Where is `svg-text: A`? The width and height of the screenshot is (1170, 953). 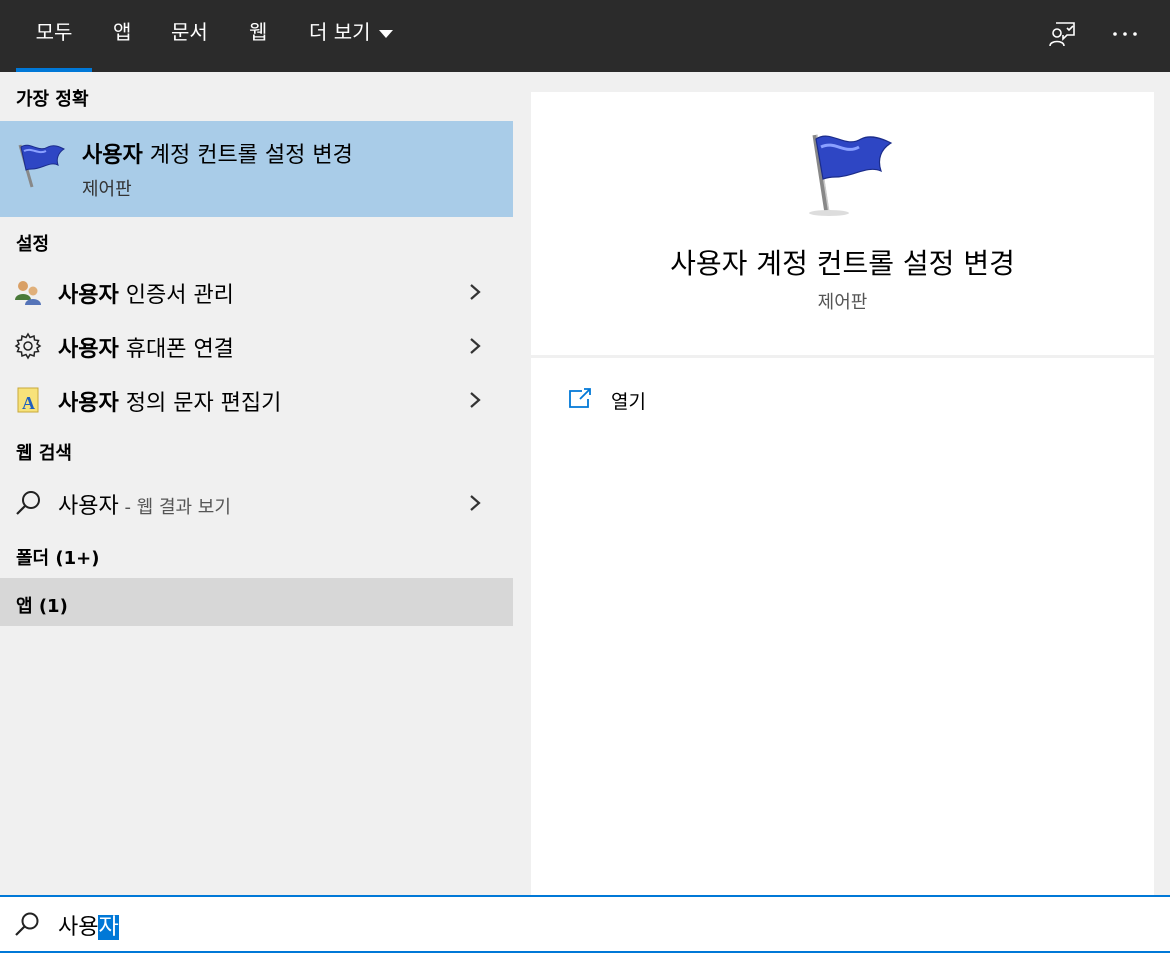 svg-text: A is located at coordinates (28, 403).